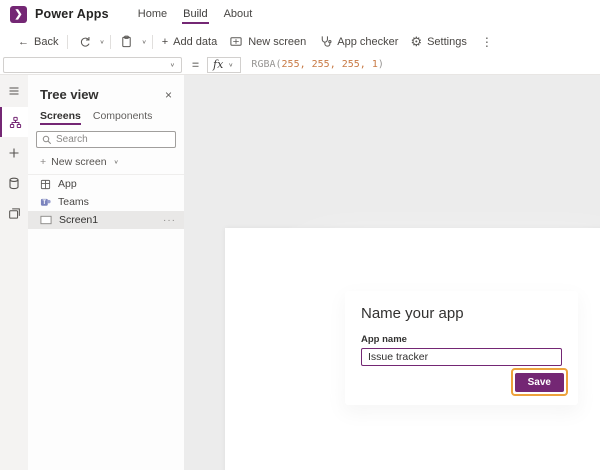  I want to click on tree-row-teams: T Teams, so click(106, 202).